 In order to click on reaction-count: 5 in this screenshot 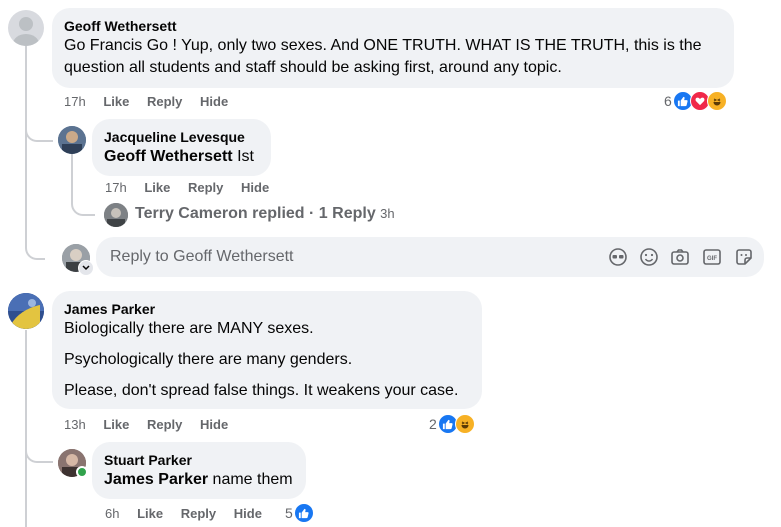, I will do `click(289, 513)`.